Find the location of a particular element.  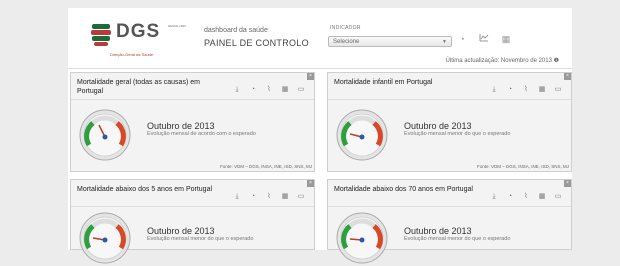

dashboard-subtitle: dashboard da saúde is located at coordinates (236, 30).